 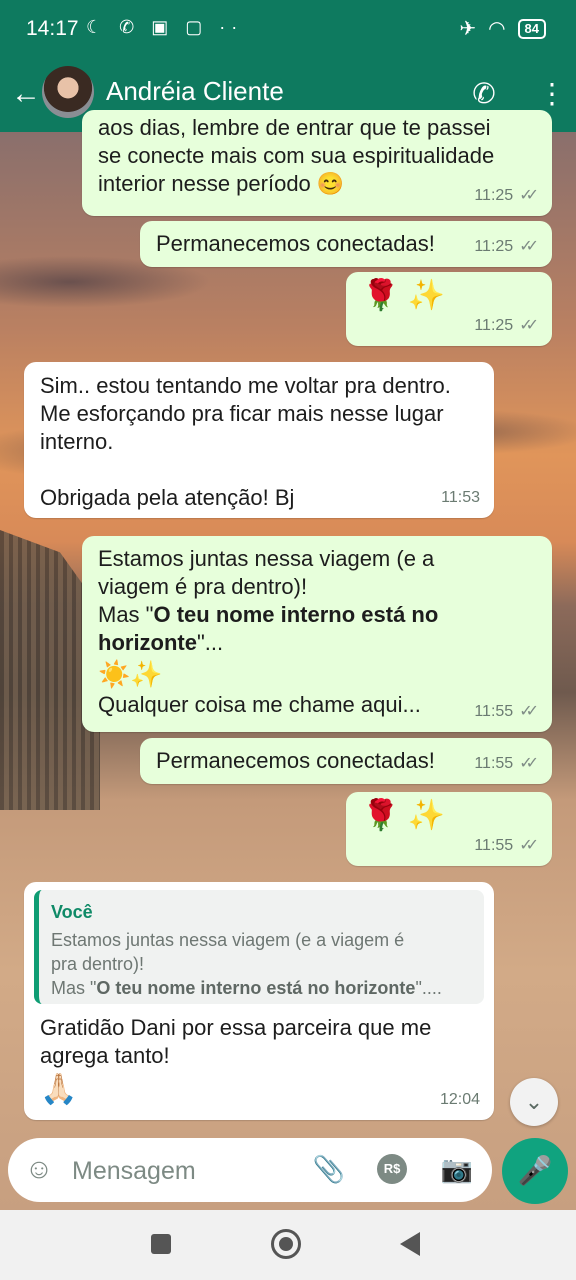 I want to click on microphone-button: 🎤, so click(x=535, y=1171).